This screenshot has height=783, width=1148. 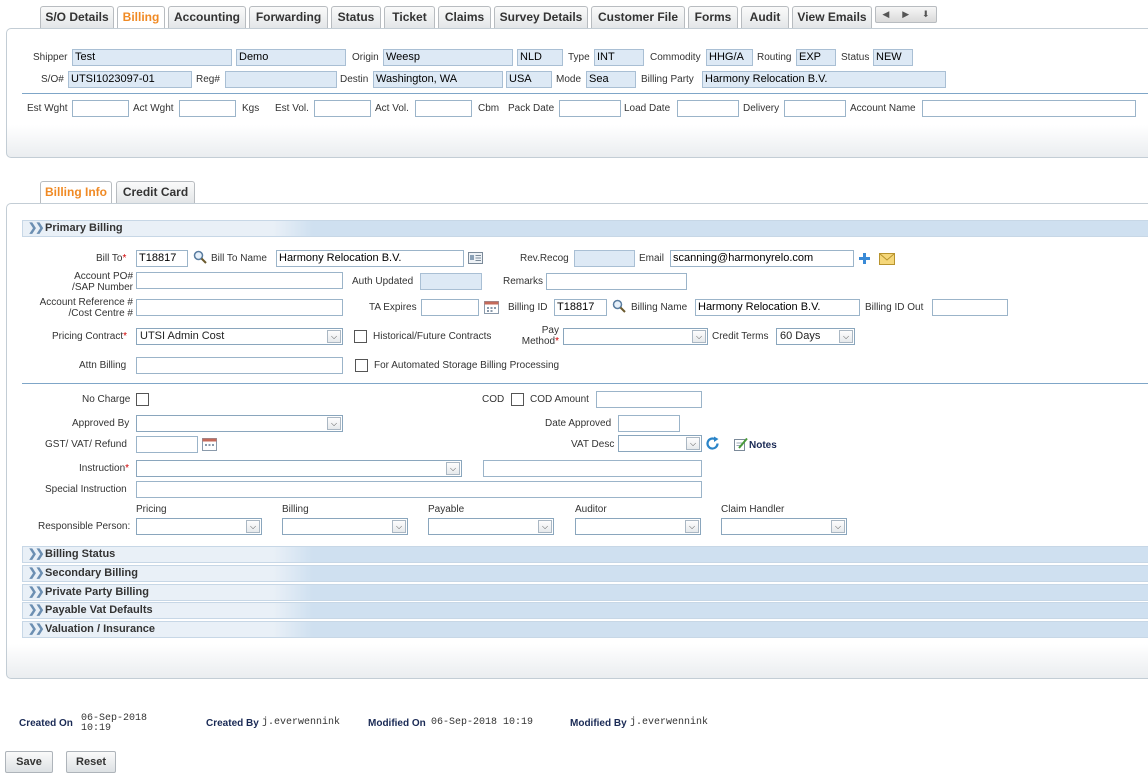 I want to click on tab-billing: Billing, so click(x=141, y=17).